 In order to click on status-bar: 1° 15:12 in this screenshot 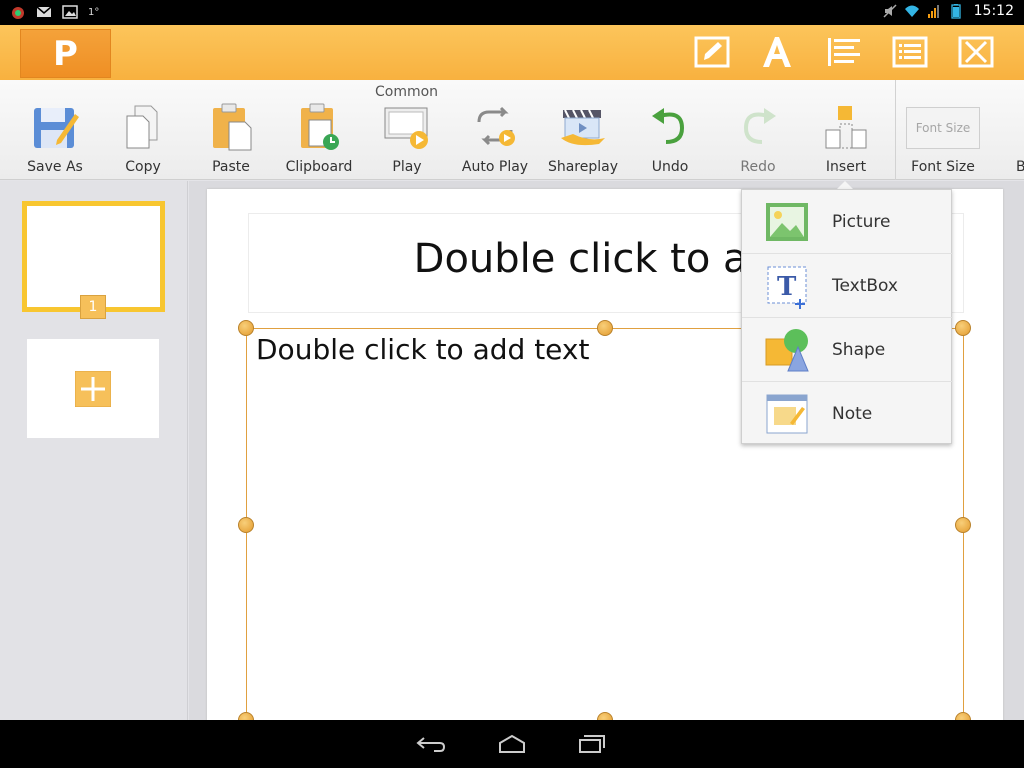, I will do `click(512, 12)`.